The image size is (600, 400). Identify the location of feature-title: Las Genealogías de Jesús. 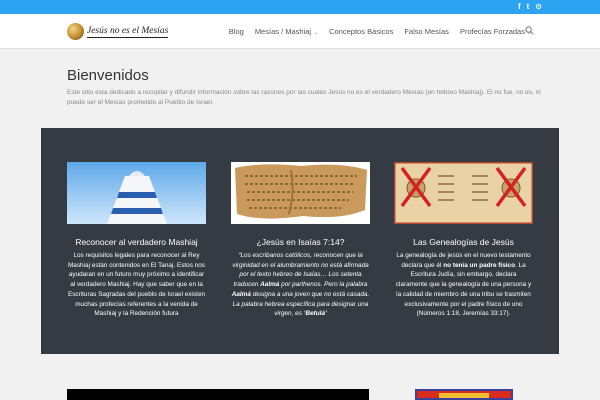
(463, 242).